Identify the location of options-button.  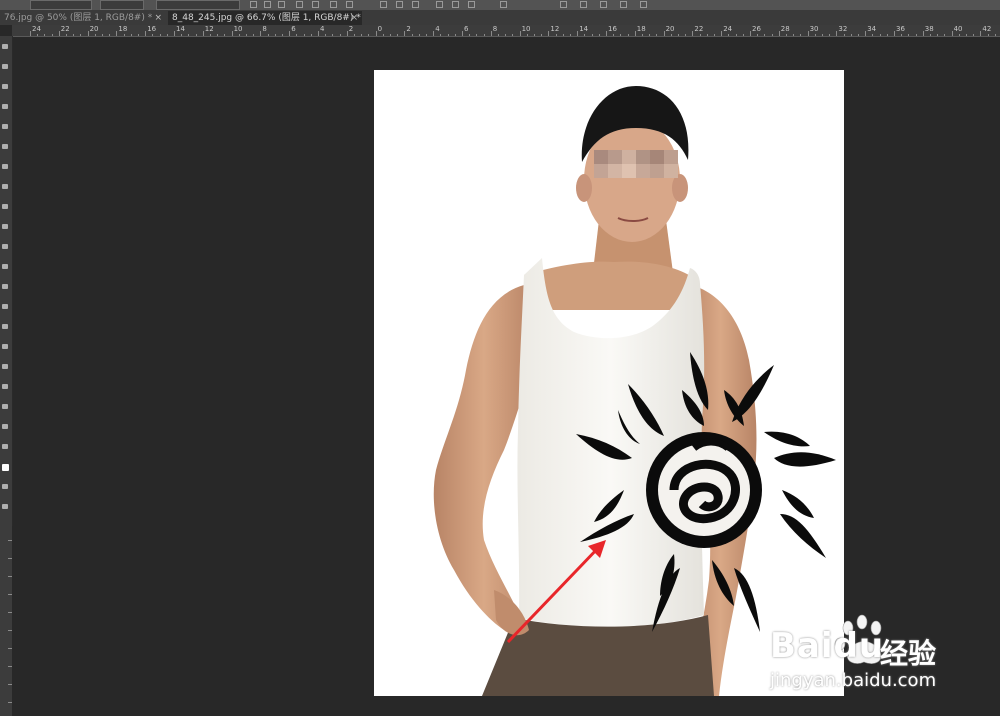
(198, 5).